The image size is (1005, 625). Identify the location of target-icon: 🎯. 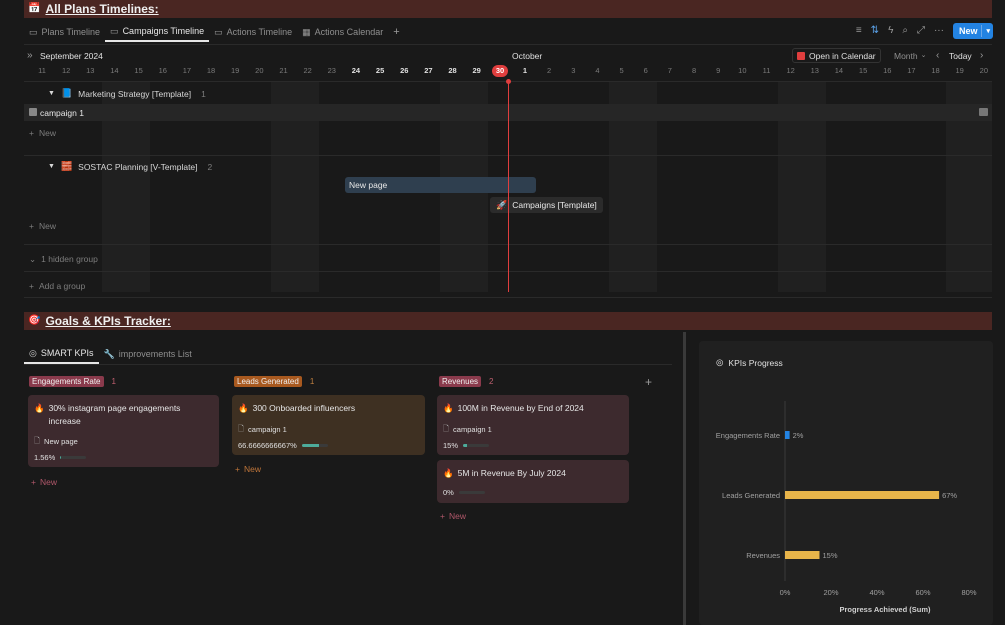
(34, 320).